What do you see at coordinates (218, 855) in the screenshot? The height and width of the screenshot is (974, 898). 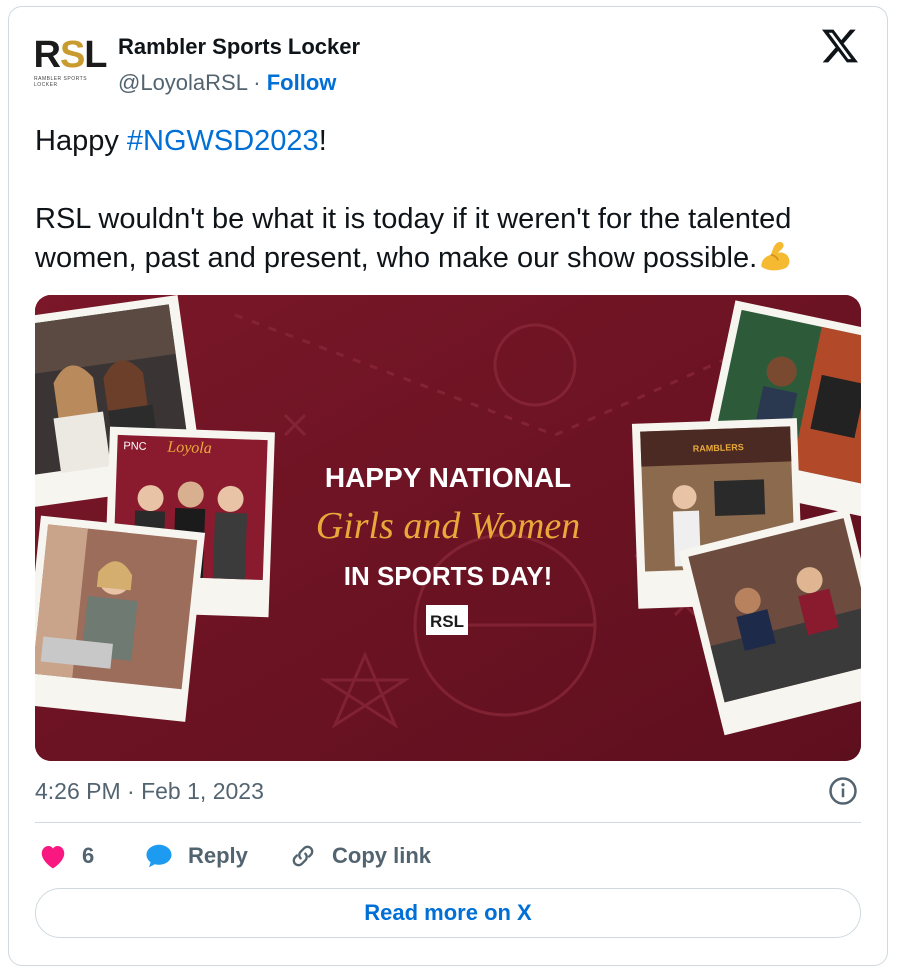 I see `reply-label: Reply` at bounding box center [218, 855].